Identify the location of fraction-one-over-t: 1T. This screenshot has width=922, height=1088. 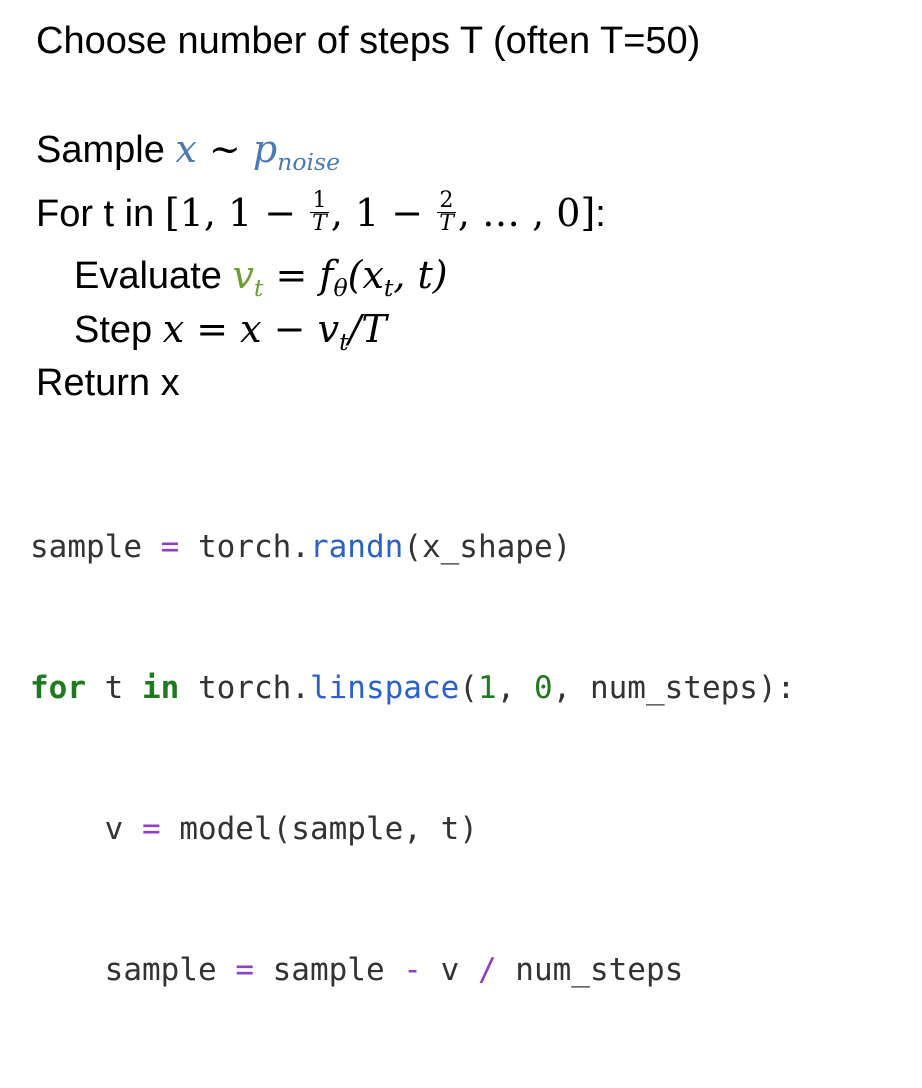
(319, 212).